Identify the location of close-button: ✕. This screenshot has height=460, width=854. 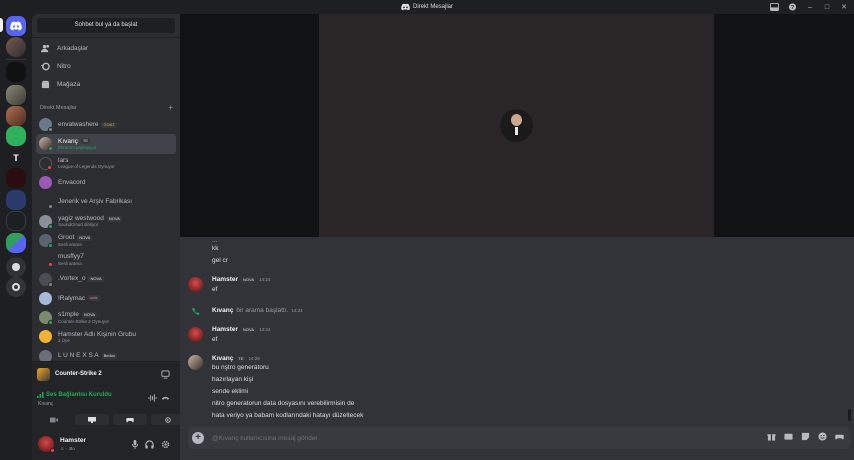
(844, 7).